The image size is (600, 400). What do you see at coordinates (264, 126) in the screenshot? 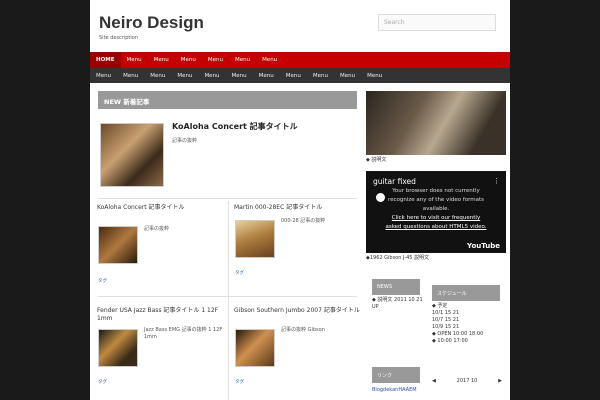
I see `featured-title: KoAloha Concert 記事タイトル` at bounding box center [264, 126].